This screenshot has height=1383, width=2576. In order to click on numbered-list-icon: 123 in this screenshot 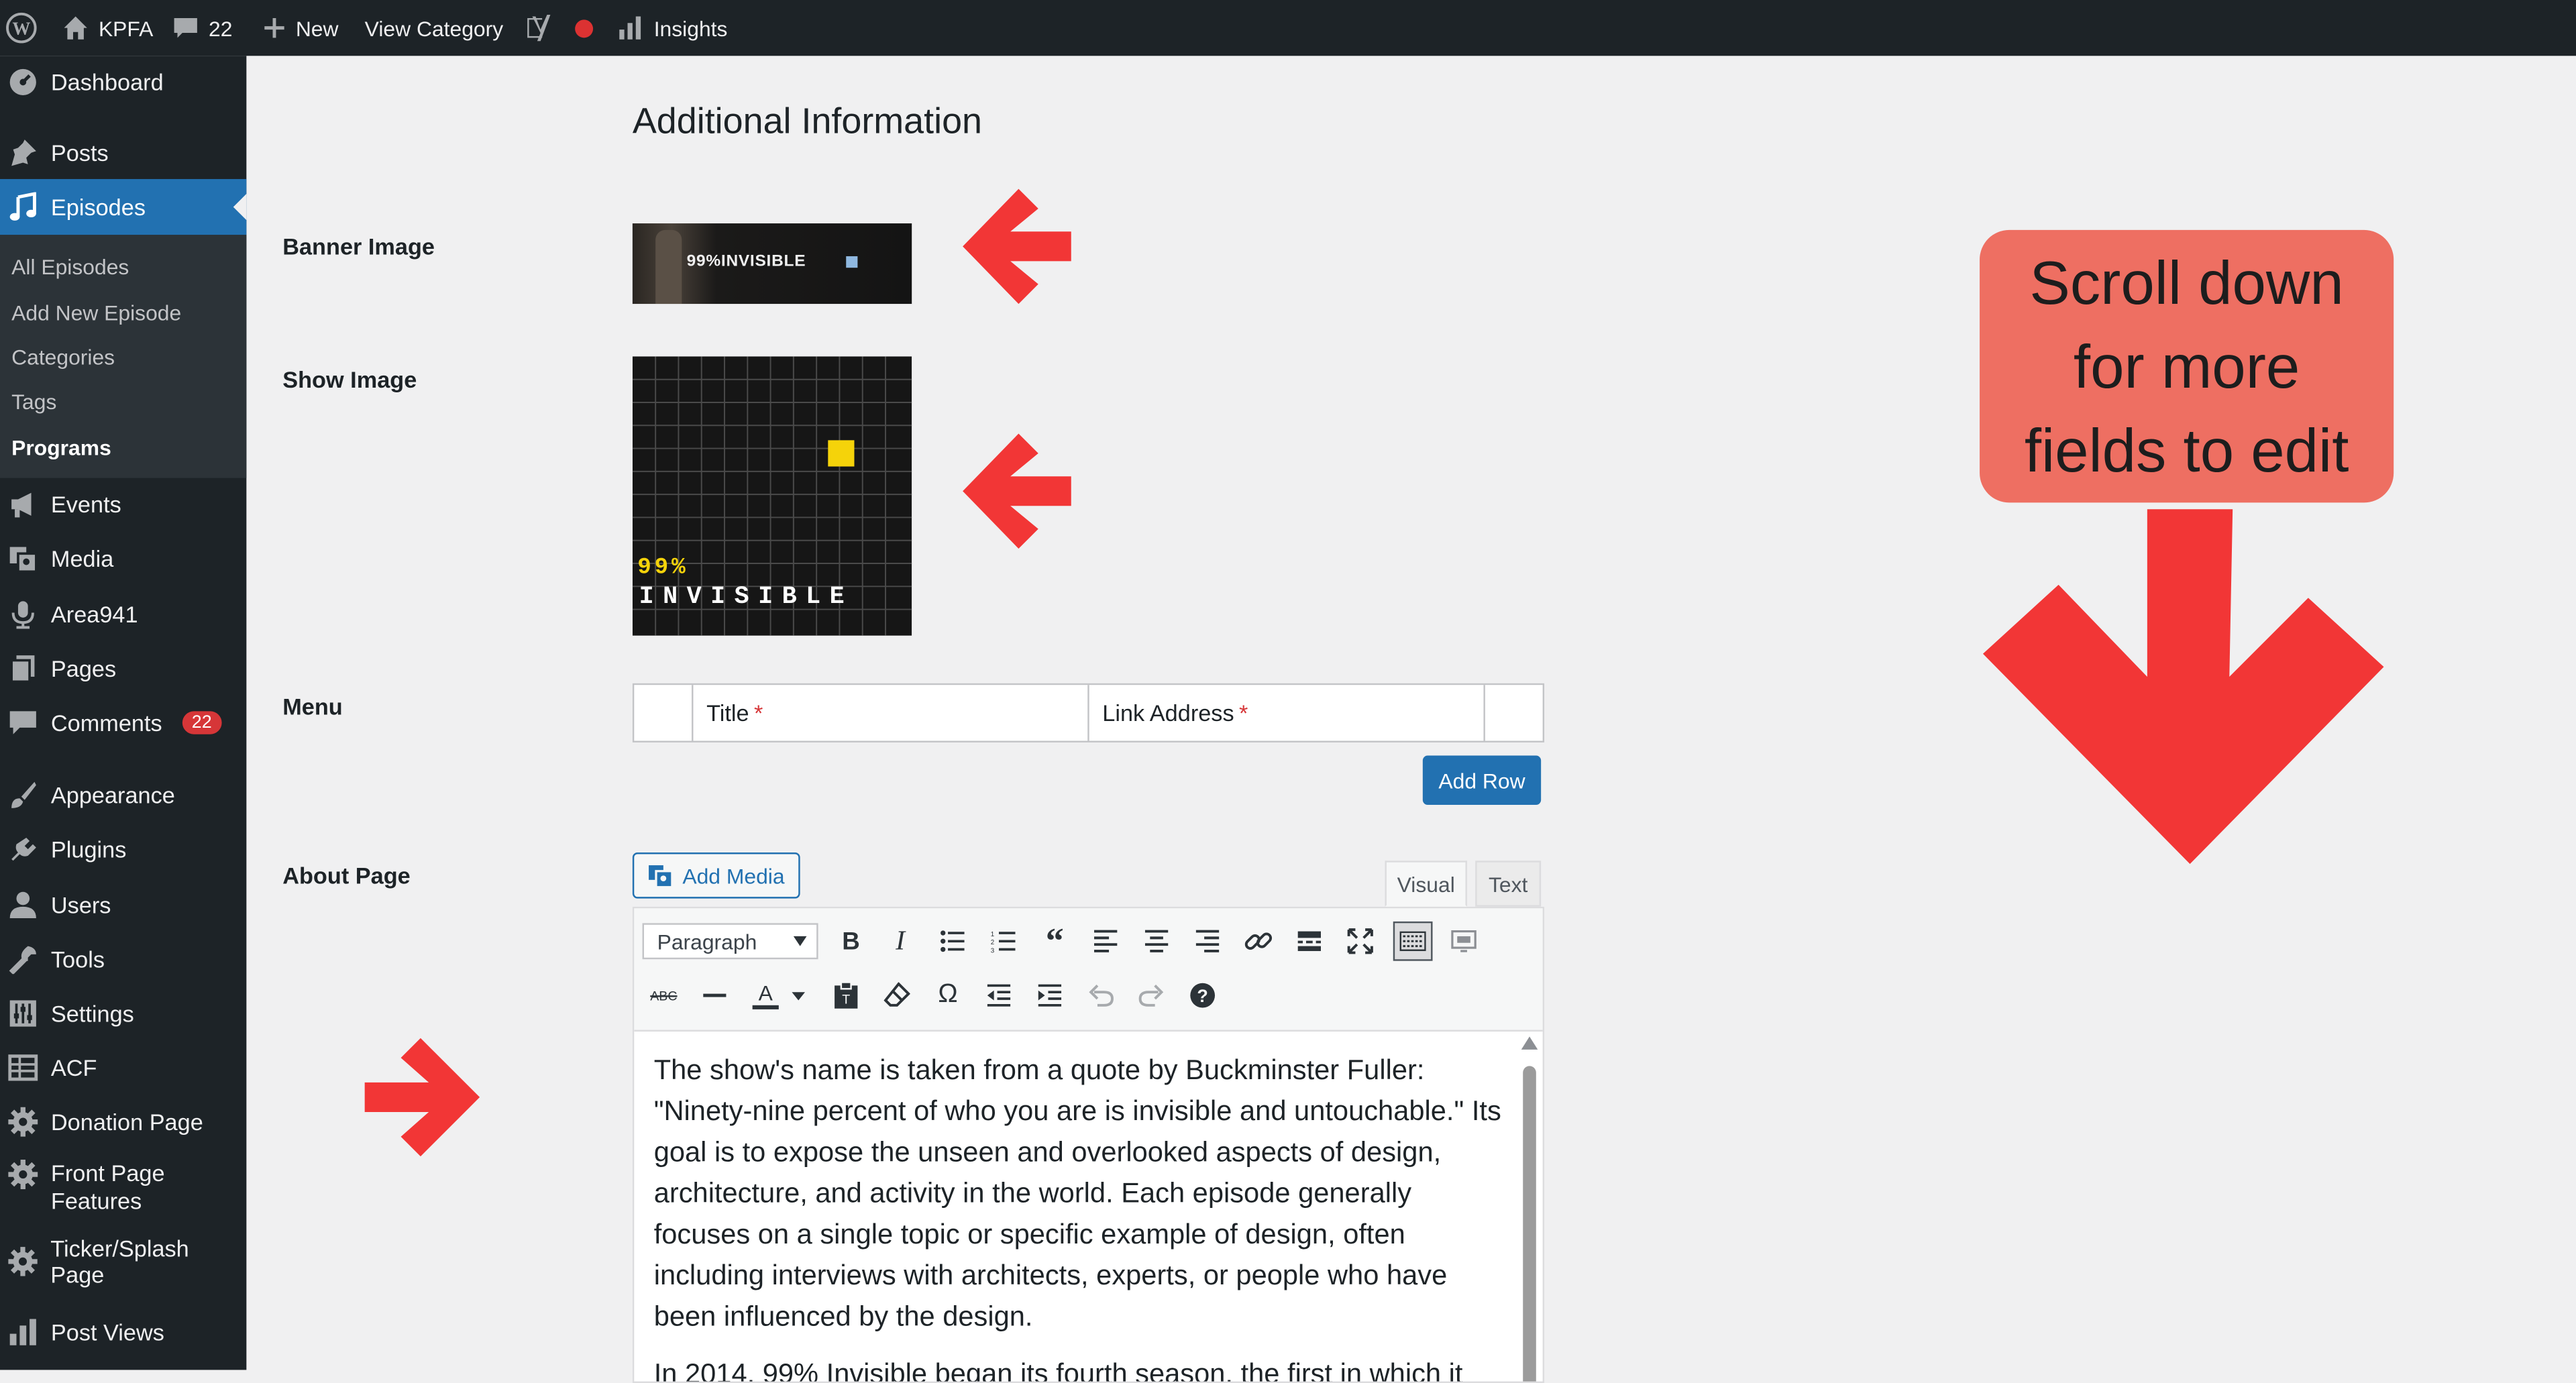, I will do `click(1003, 941)`.